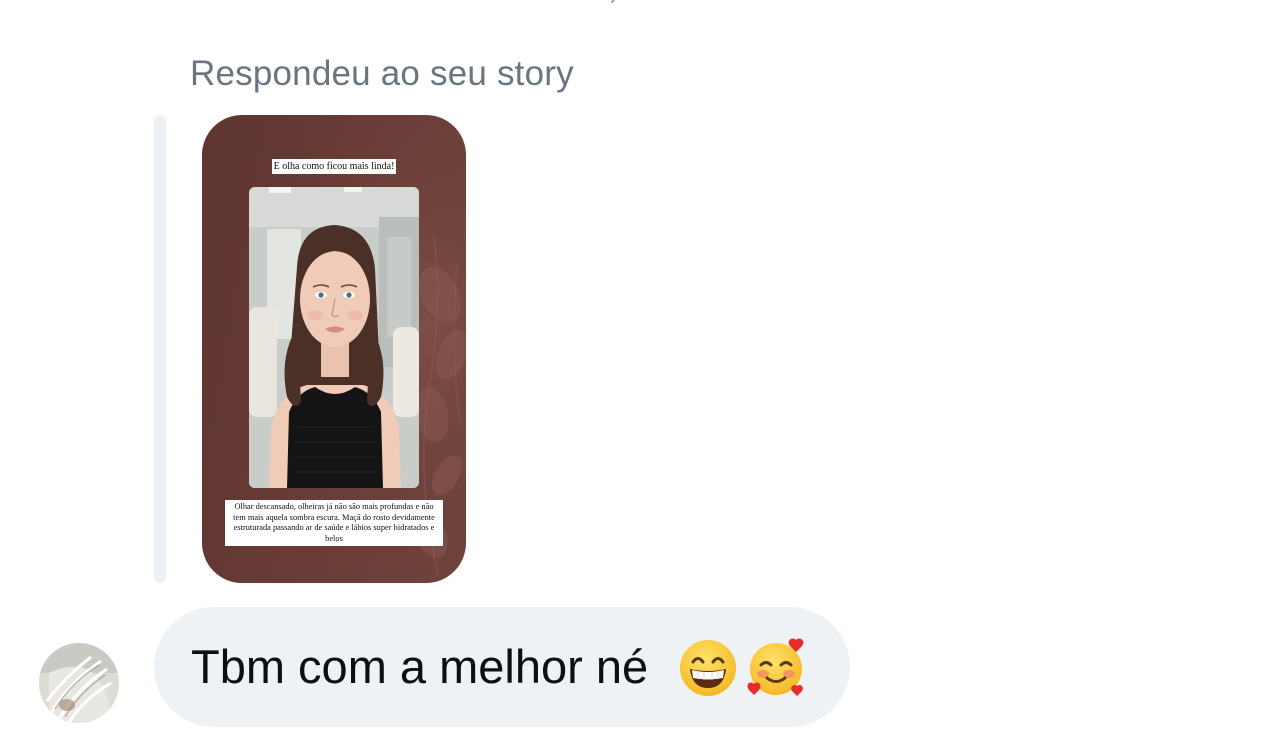 The width and height of the screenshot is (1276, 743). I want to click on grinning-face-with-smiling-eyes-emoji, so click(708, 668).